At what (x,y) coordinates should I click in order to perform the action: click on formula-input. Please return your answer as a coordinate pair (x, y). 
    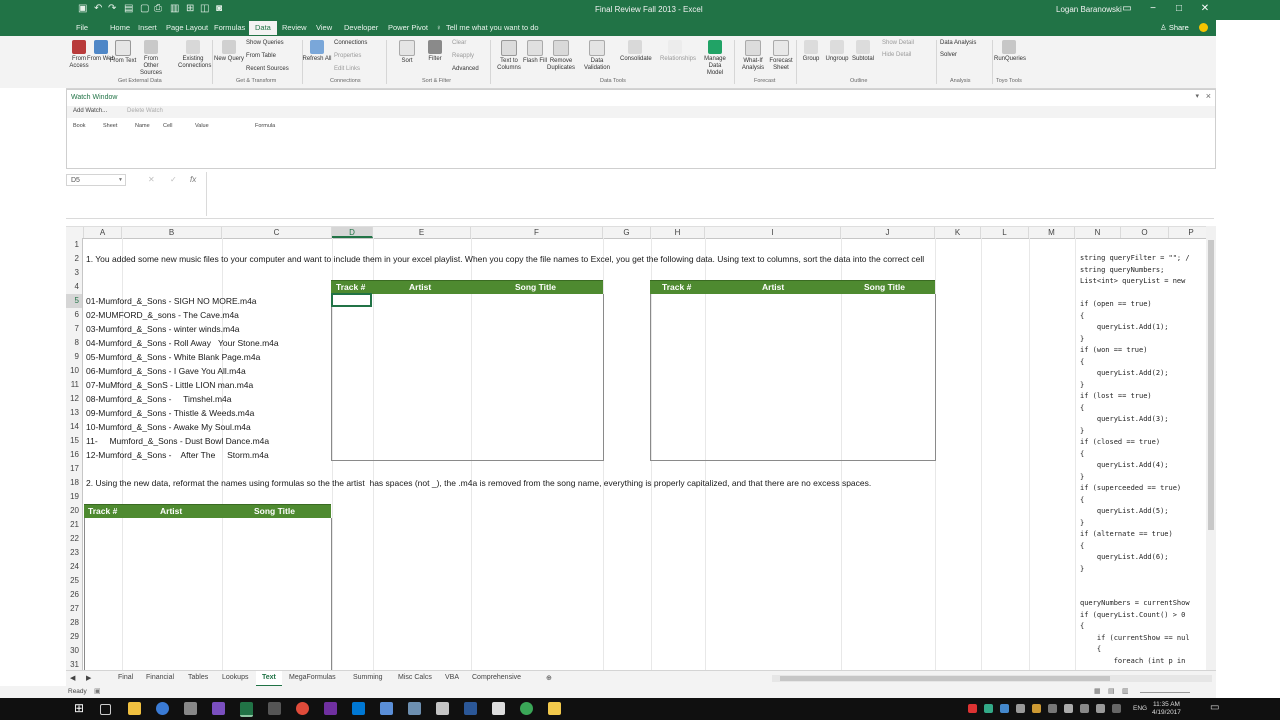
    Looking at the image, I should click on (706, 194).